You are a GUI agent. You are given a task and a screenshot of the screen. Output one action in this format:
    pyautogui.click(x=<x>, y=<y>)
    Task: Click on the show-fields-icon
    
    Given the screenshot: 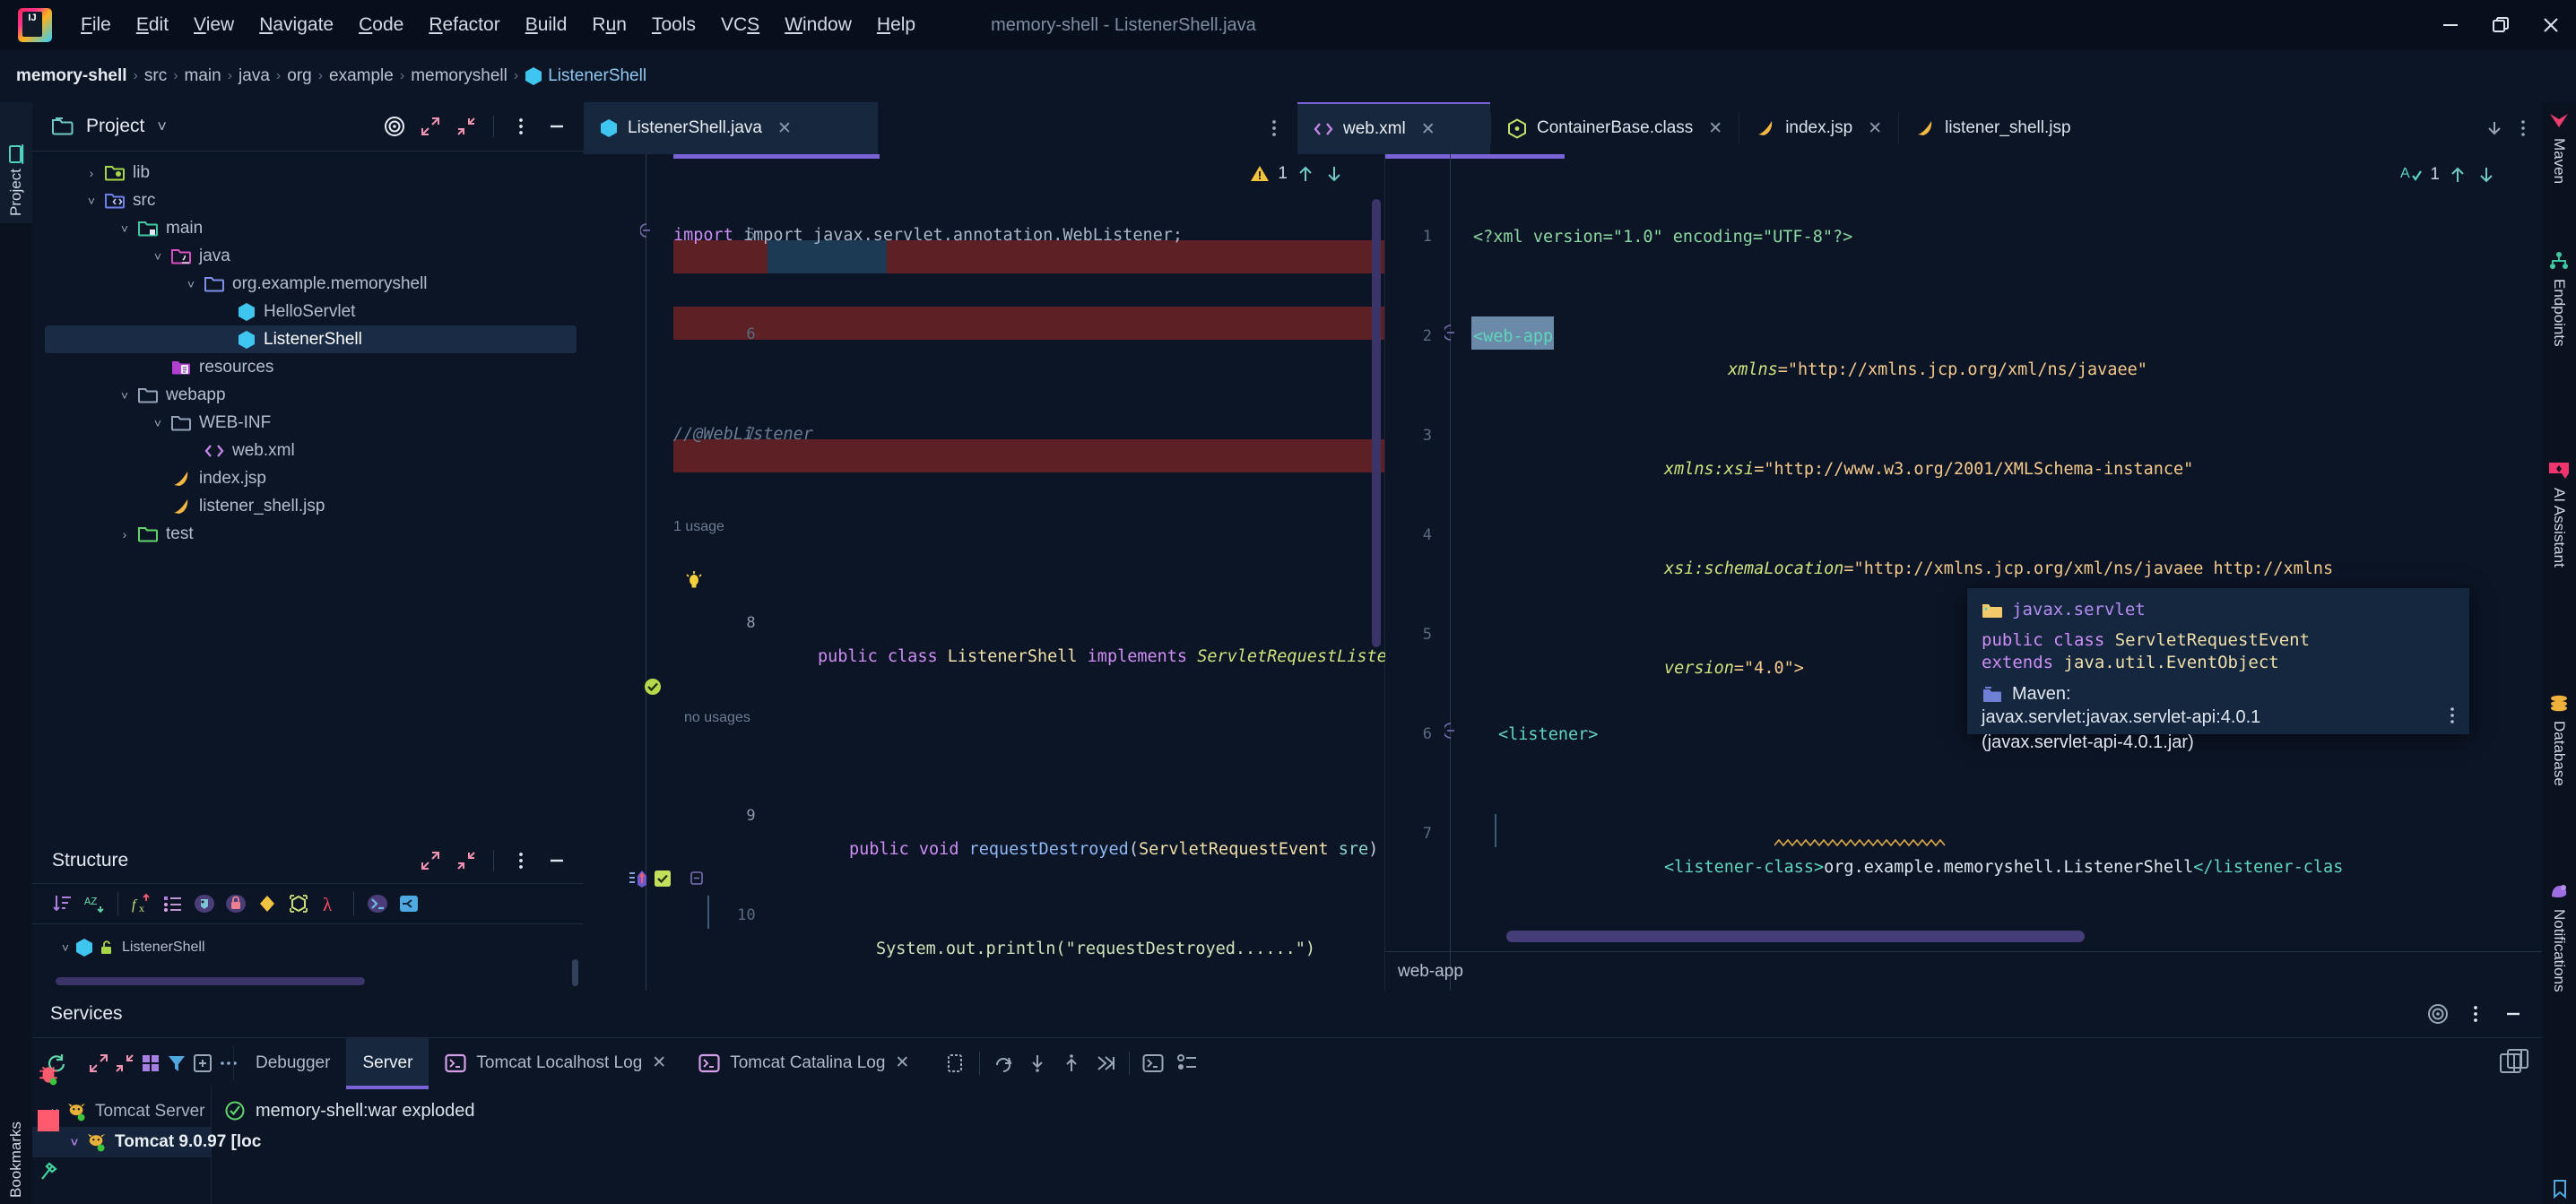 What is the action you would take?
    pyautogui.click(x=173, y=903)
    